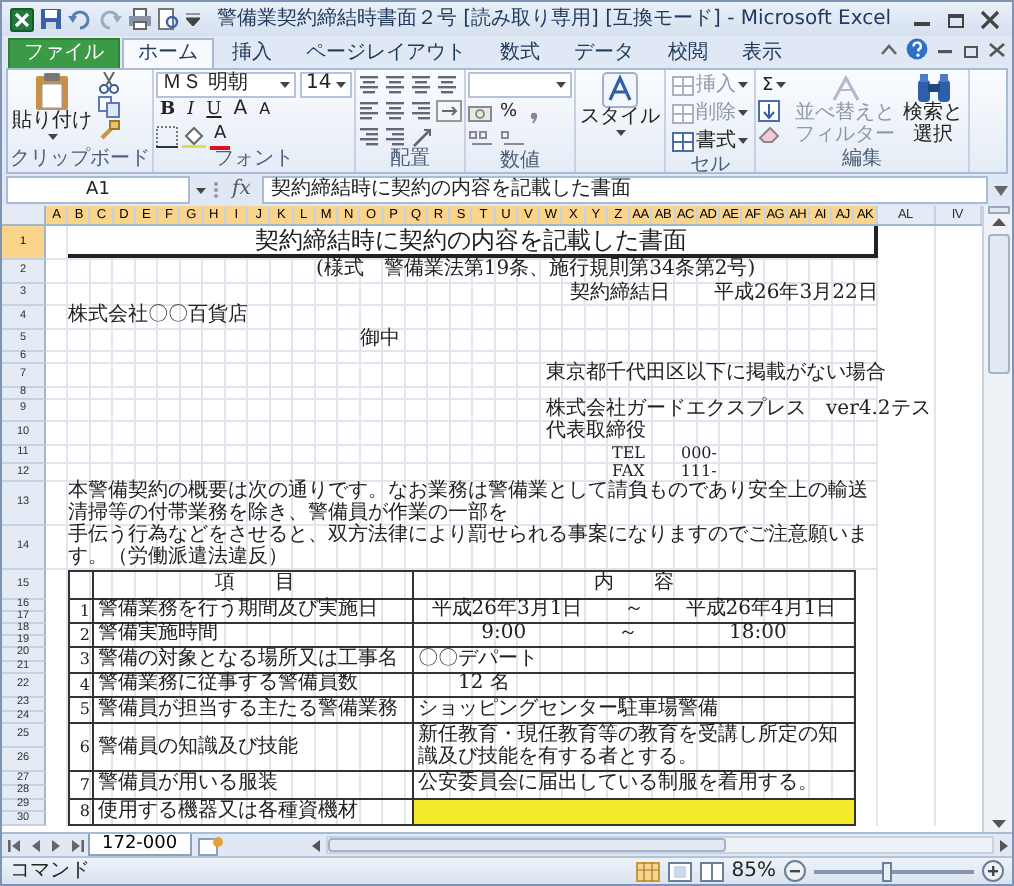 This screenshot has height=886, width=1014. Describe the element at coordinates (998, 304) in the screenshot. I see `vertical-scrollbar-thumb` at that location.